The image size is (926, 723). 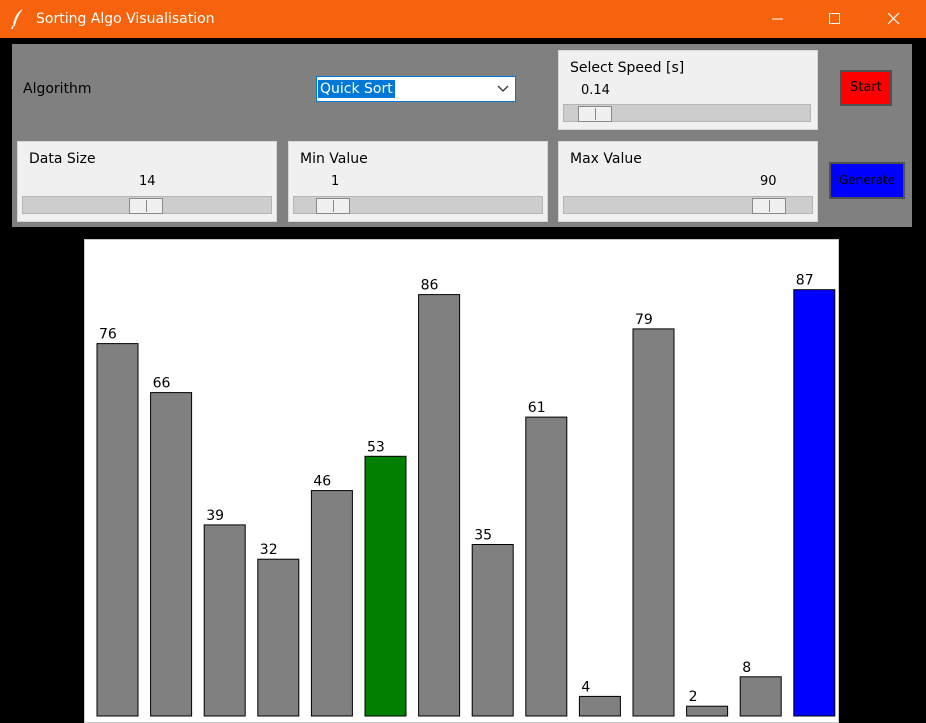 I want to click on maximize-button, so click(x=835, y=19).